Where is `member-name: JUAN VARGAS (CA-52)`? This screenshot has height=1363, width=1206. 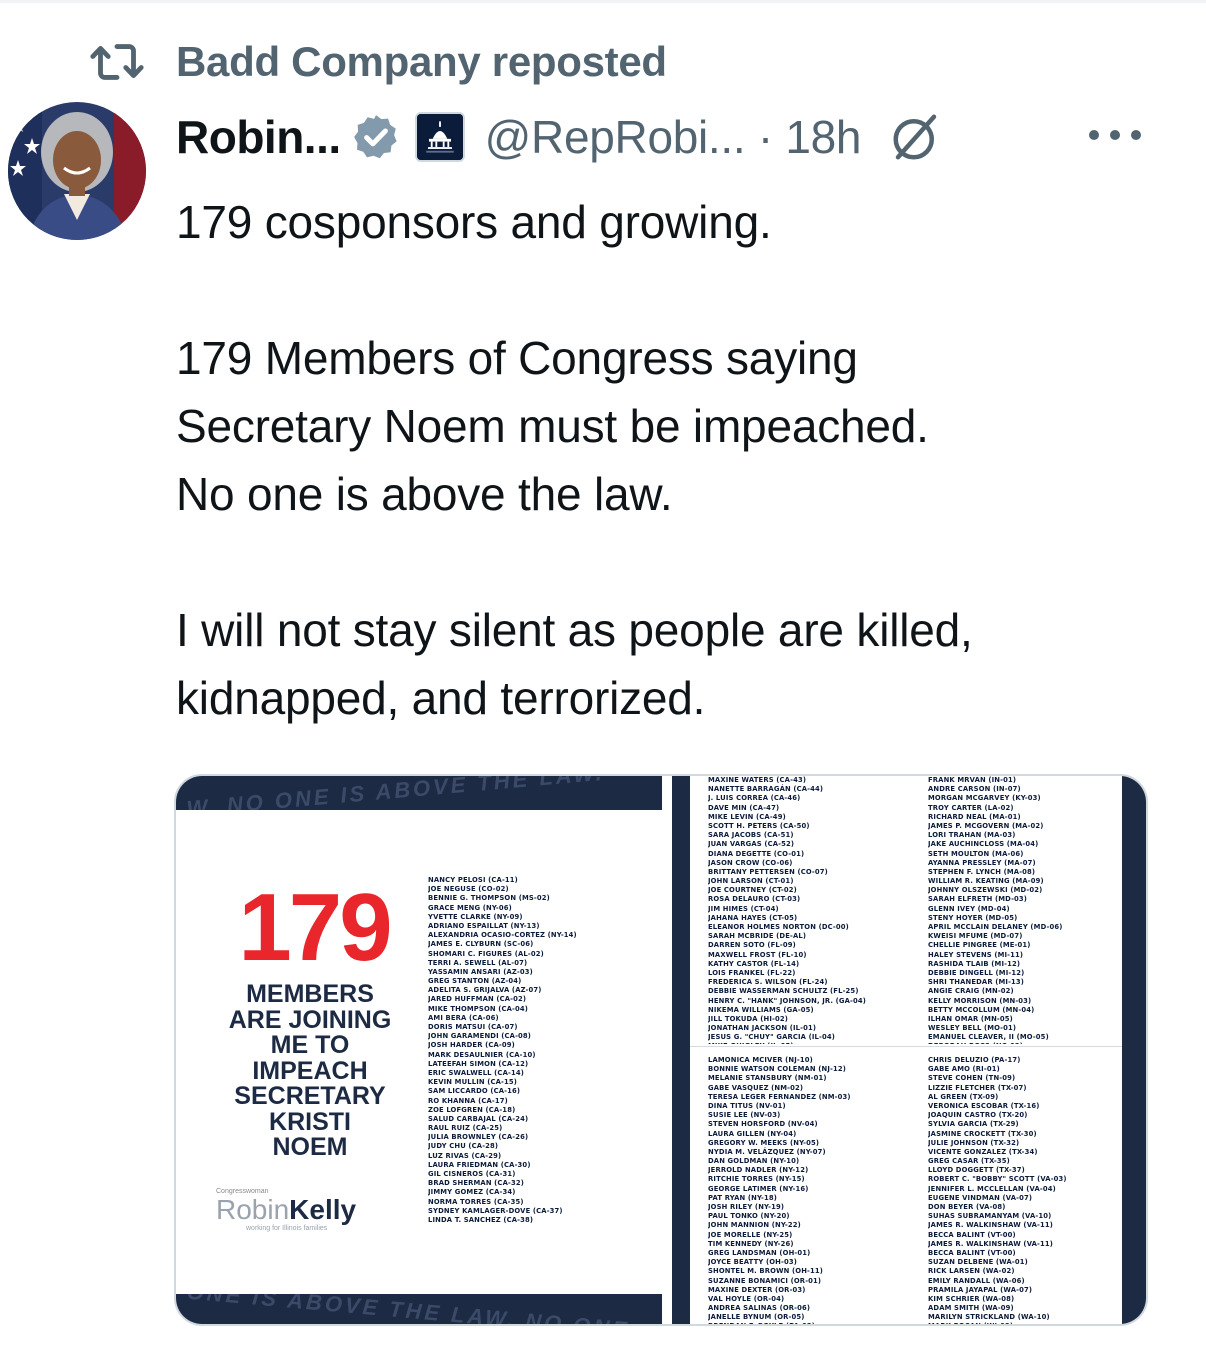 member-name: JUAN VARGAS (CA-52) is located at coordinates (751, 844).